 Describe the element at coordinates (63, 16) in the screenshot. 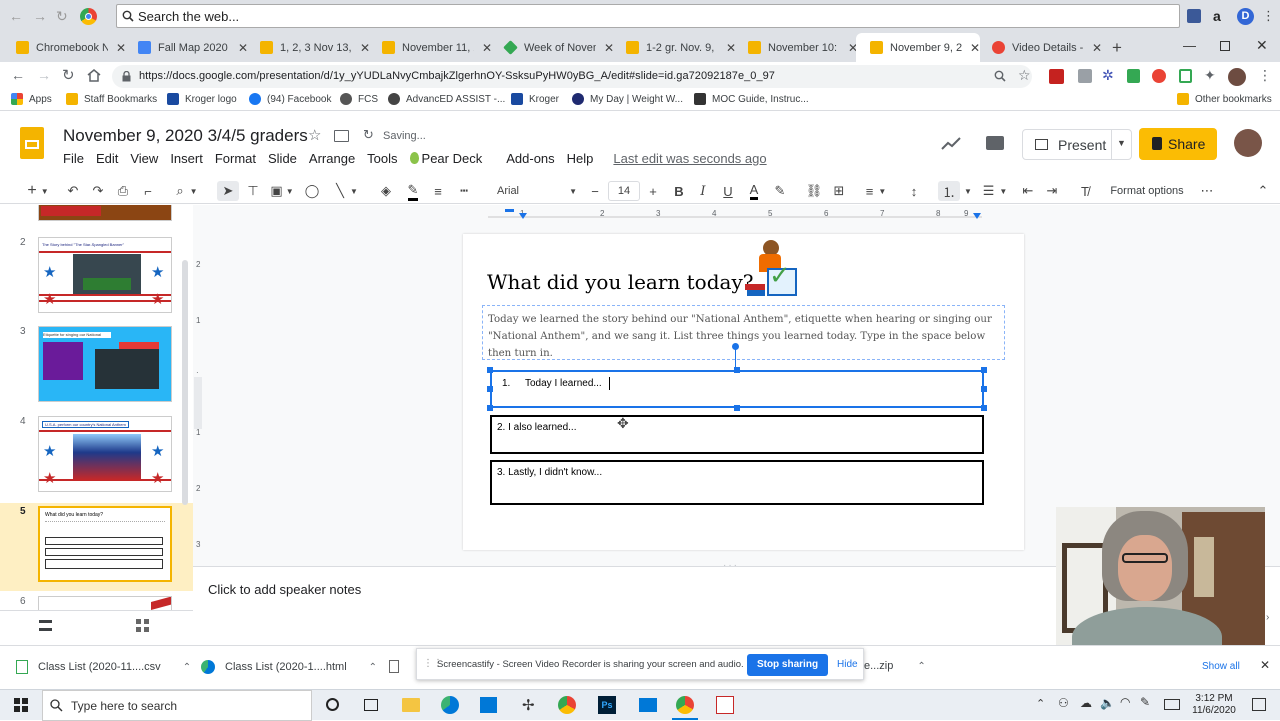

I see `reload-icon: ↻` at that location.